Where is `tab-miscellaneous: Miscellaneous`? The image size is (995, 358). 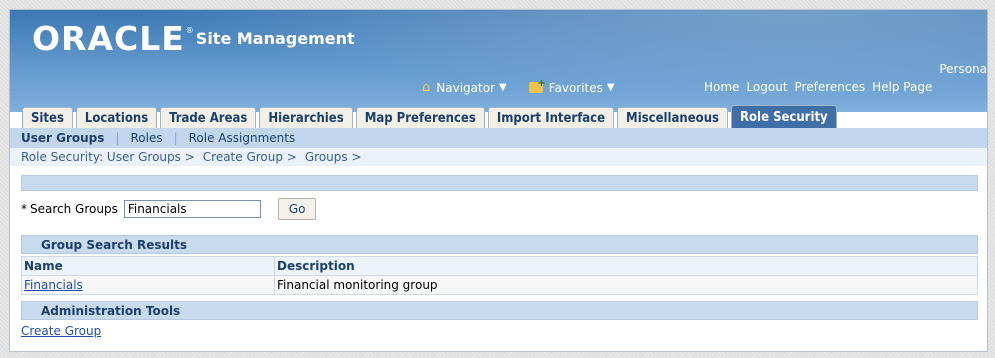
tab-miscellaneous: Miscellaneous is located at coordinates (673, 117).